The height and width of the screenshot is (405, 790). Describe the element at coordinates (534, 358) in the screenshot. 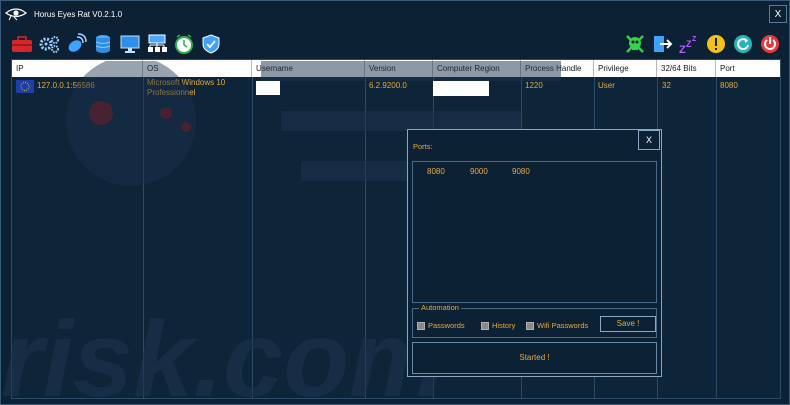

I see `start-button: Started !` at that location.